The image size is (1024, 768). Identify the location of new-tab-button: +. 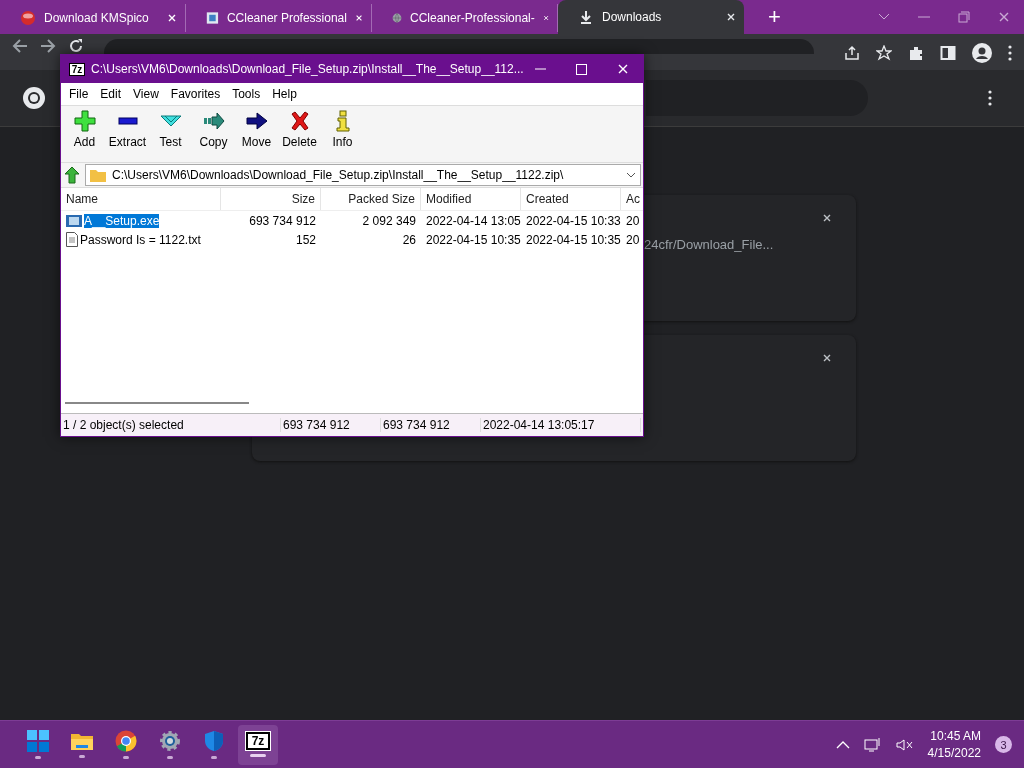
(774, 17).